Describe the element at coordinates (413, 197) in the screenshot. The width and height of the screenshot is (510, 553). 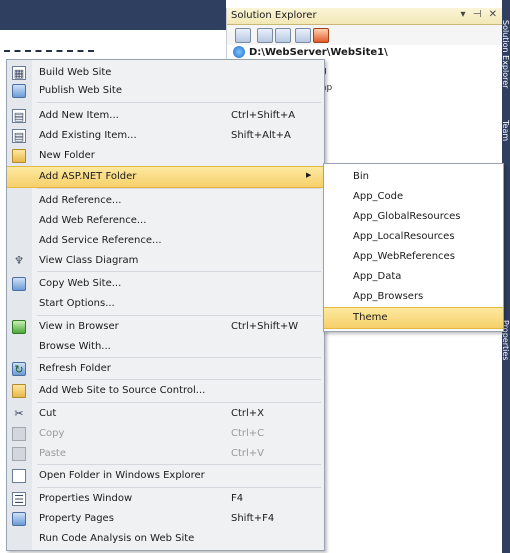
I see `submenu-item-app-code: App_Code` at that location.